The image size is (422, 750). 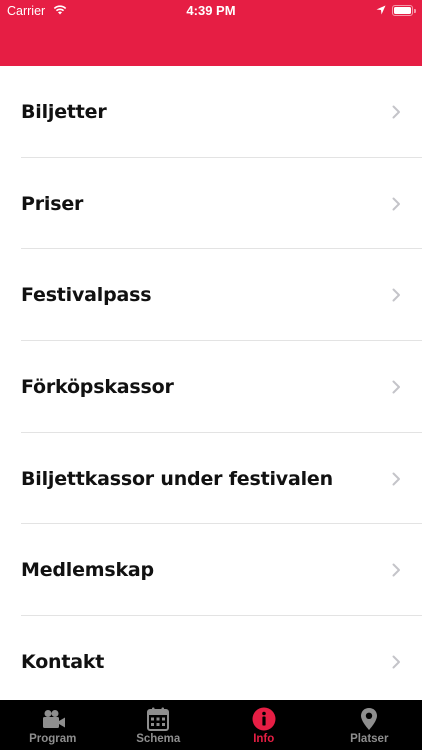 What do you see at coordinates (415, 10) in the screenshot?
I see `battery-cap` at bounding box center [415, 10].